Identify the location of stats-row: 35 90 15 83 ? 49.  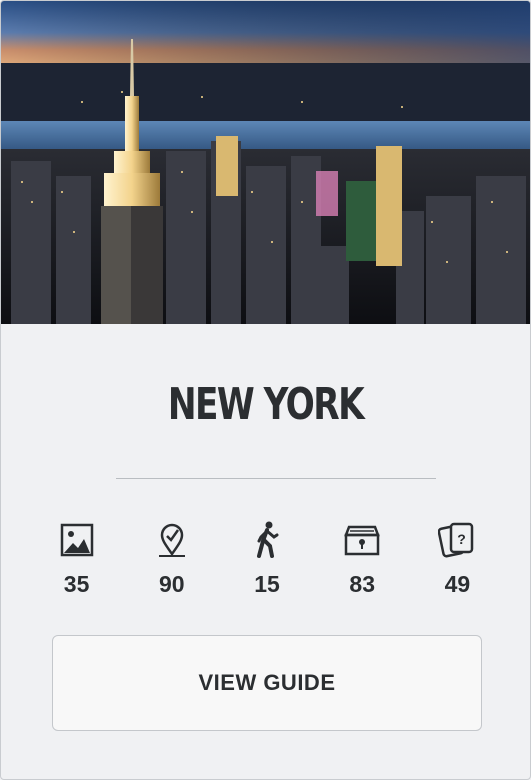
(267, 558).